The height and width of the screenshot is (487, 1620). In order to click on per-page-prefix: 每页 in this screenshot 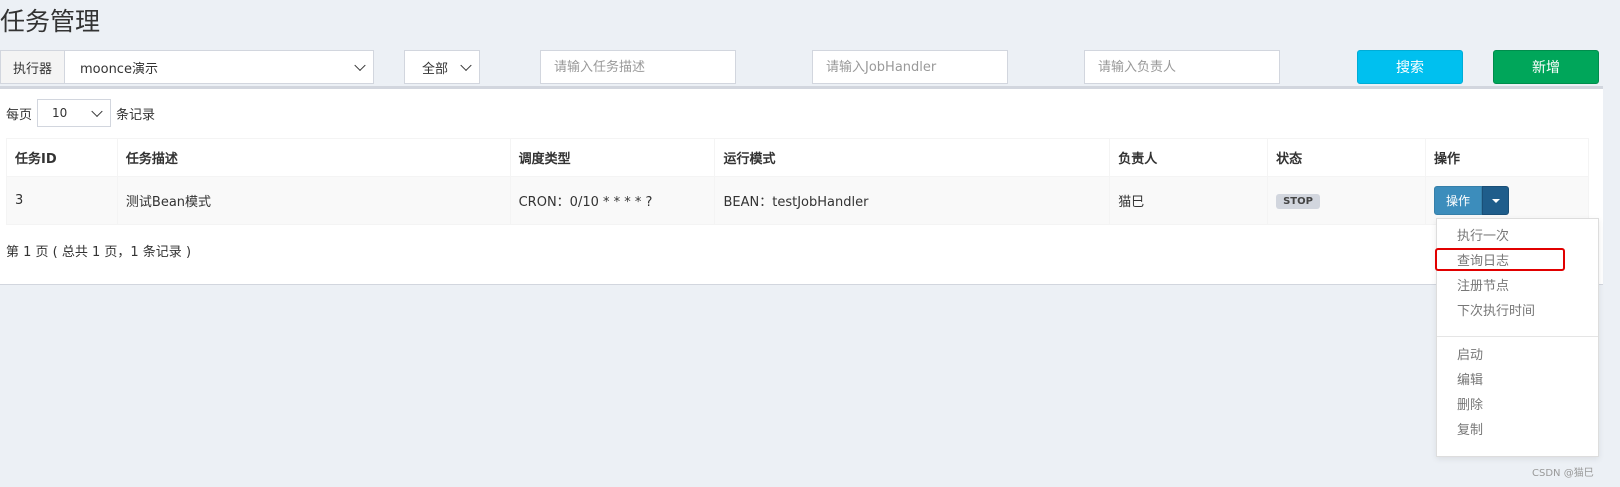, I will do `click(19, 115)`.